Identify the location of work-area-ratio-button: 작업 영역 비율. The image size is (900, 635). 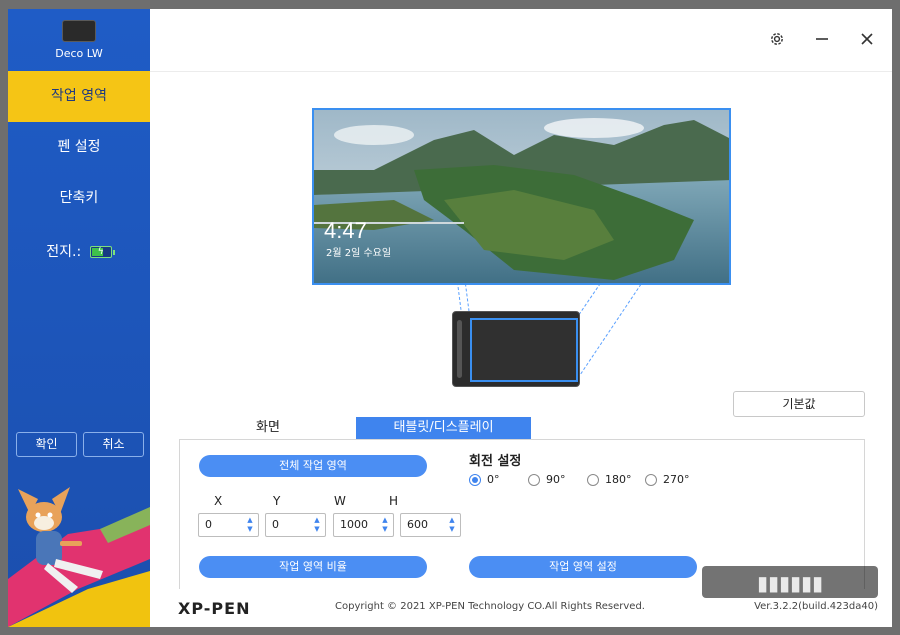
(313, 567).